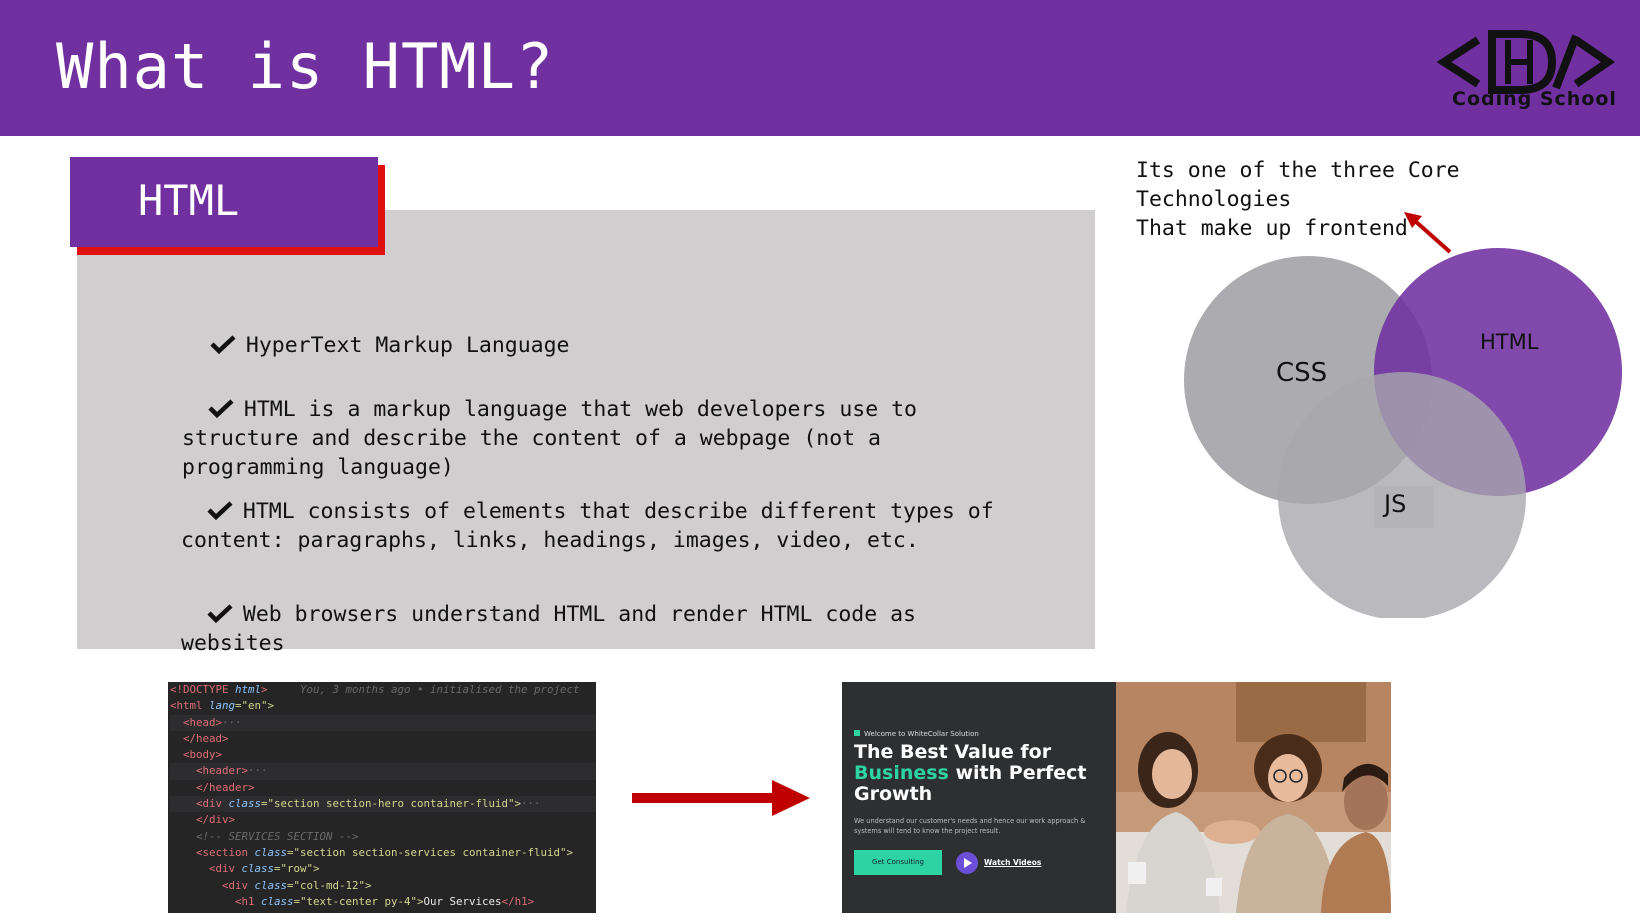 The height and width of the screenshot is (924, 1640). Describe the element at coordinates (1013, 862) in the screenshot. I see `preview-watch-link: Watch Videos` at that location.